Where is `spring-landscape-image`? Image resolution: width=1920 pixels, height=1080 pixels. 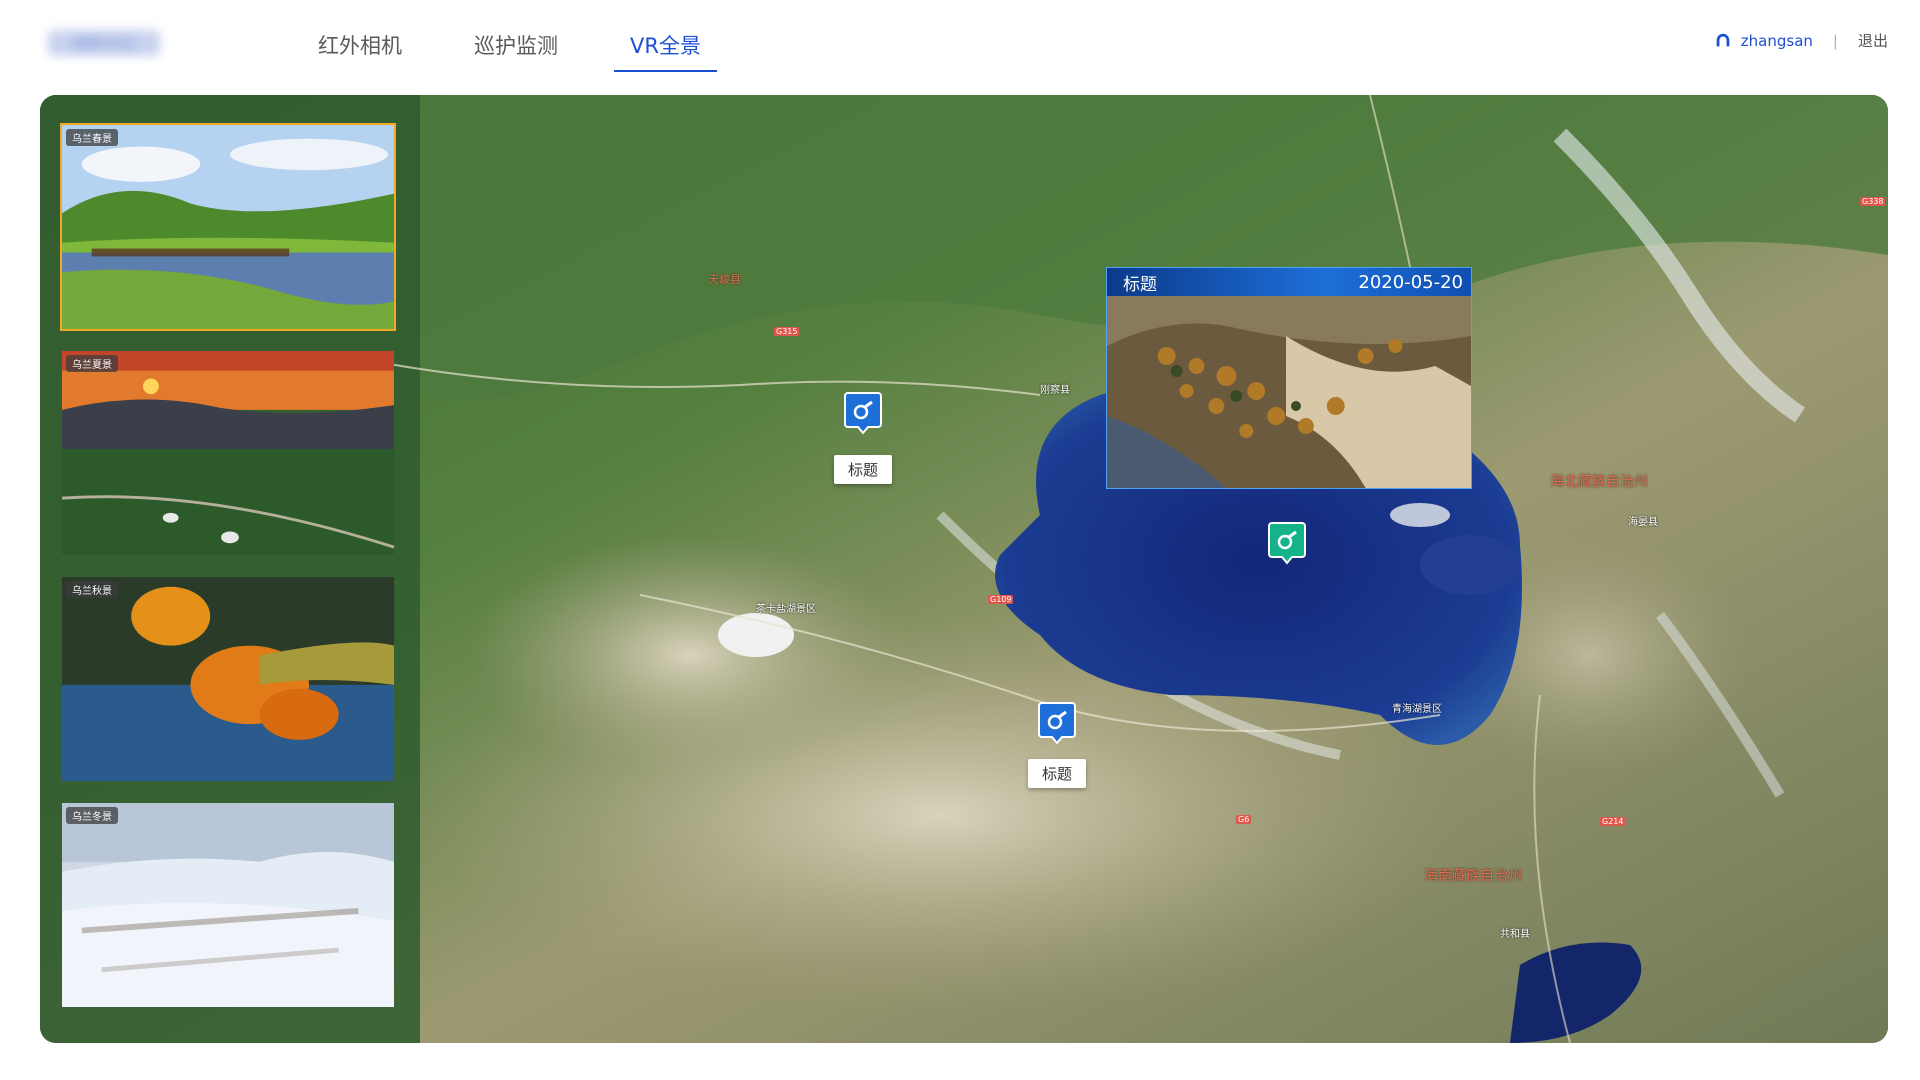 spring-landscape-image is located at coordinates (228, 227).